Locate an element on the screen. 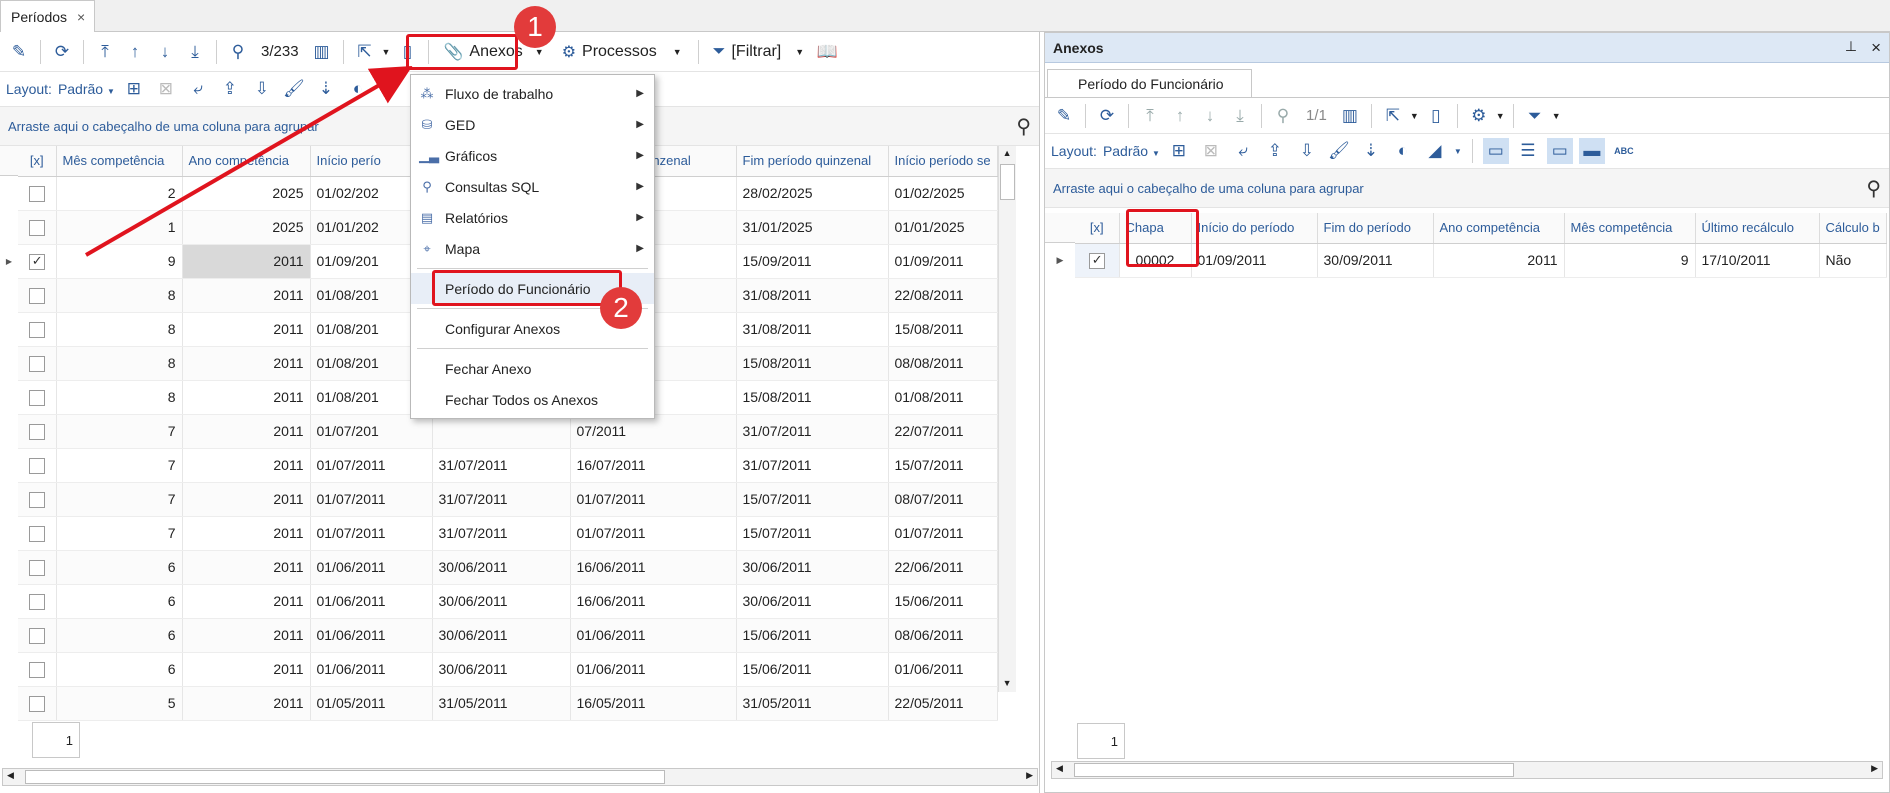 The height and width of the screenshot is (793, 1890). menu-item-gr-ficos: ▁▃ Gráficos ▶ is located at coordinates (532, 155).